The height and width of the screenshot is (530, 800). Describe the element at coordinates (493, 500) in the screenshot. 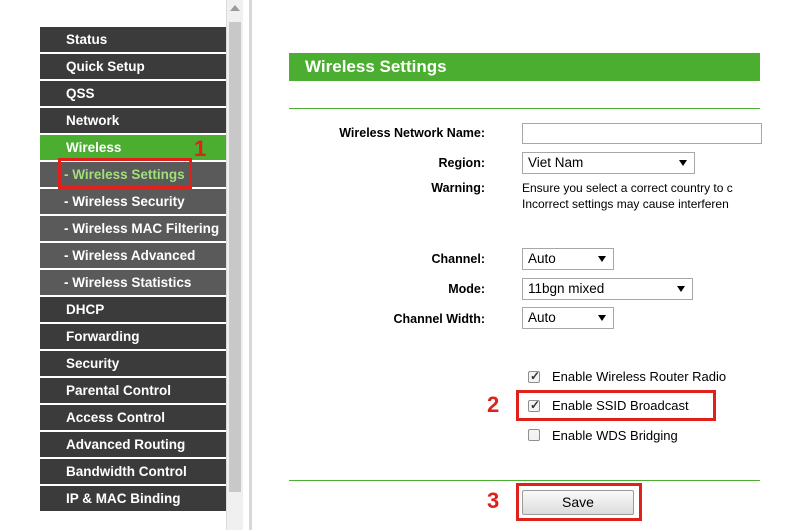

I see `step-number-3: 3` at that location.